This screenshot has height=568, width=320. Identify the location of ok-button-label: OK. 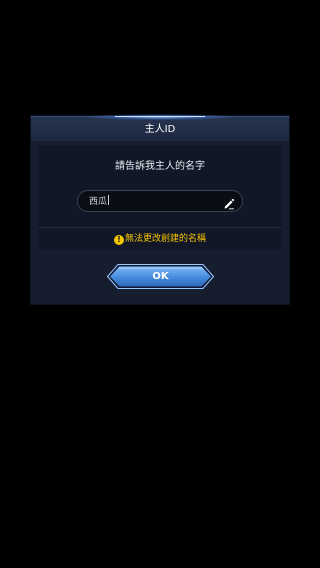
(160, 276).